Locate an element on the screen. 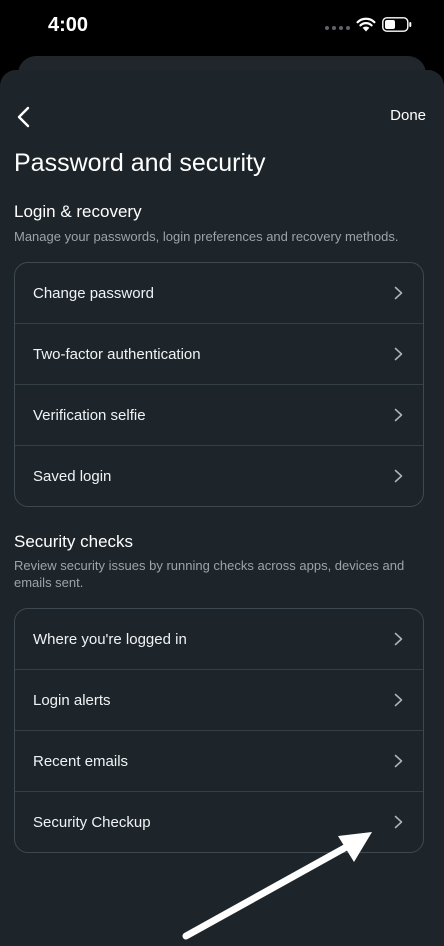  page-title: Password and security is located at coordinates (140, 163).